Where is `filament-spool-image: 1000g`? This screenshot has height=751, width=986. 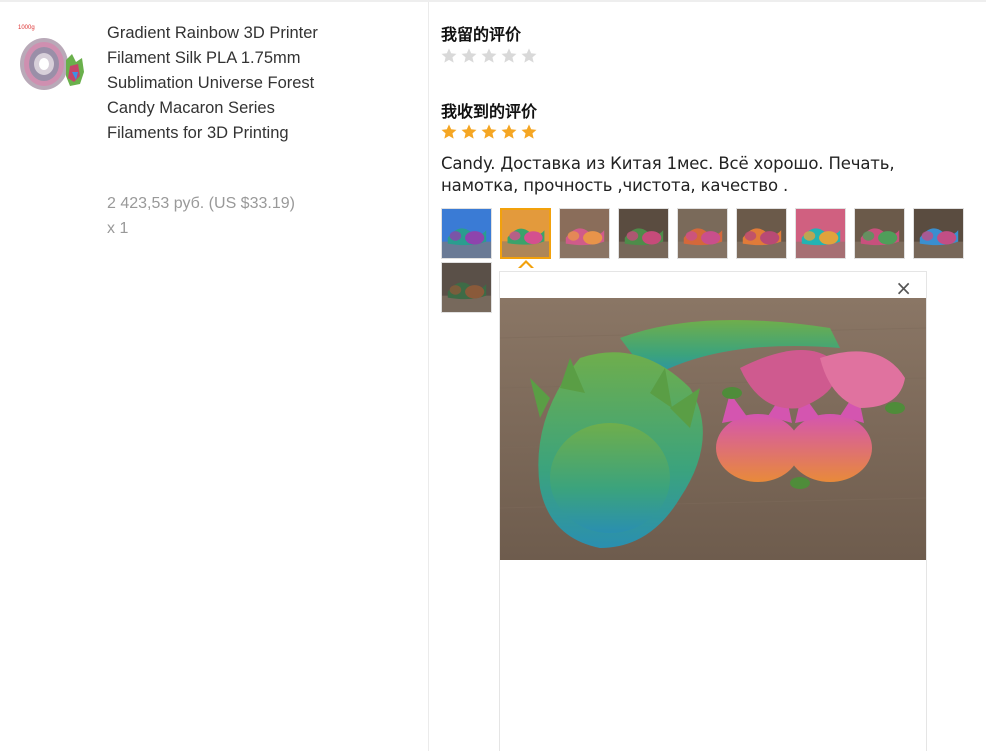 filament-spool-image: 1000g is located at coordinates (52, 58).